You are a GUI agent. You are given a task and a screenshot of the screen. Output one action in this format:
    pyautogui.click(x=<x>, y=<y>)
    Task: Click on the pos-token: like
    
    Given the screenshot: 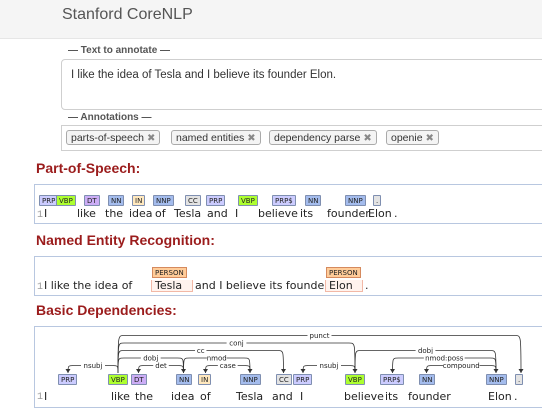 What is the action you would take?
    pyautogui.click(x=86, y=213)
    